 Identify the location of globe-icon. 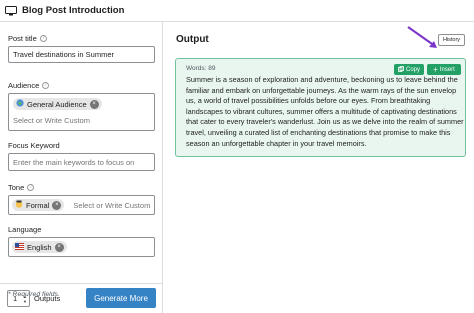
(20, 104).